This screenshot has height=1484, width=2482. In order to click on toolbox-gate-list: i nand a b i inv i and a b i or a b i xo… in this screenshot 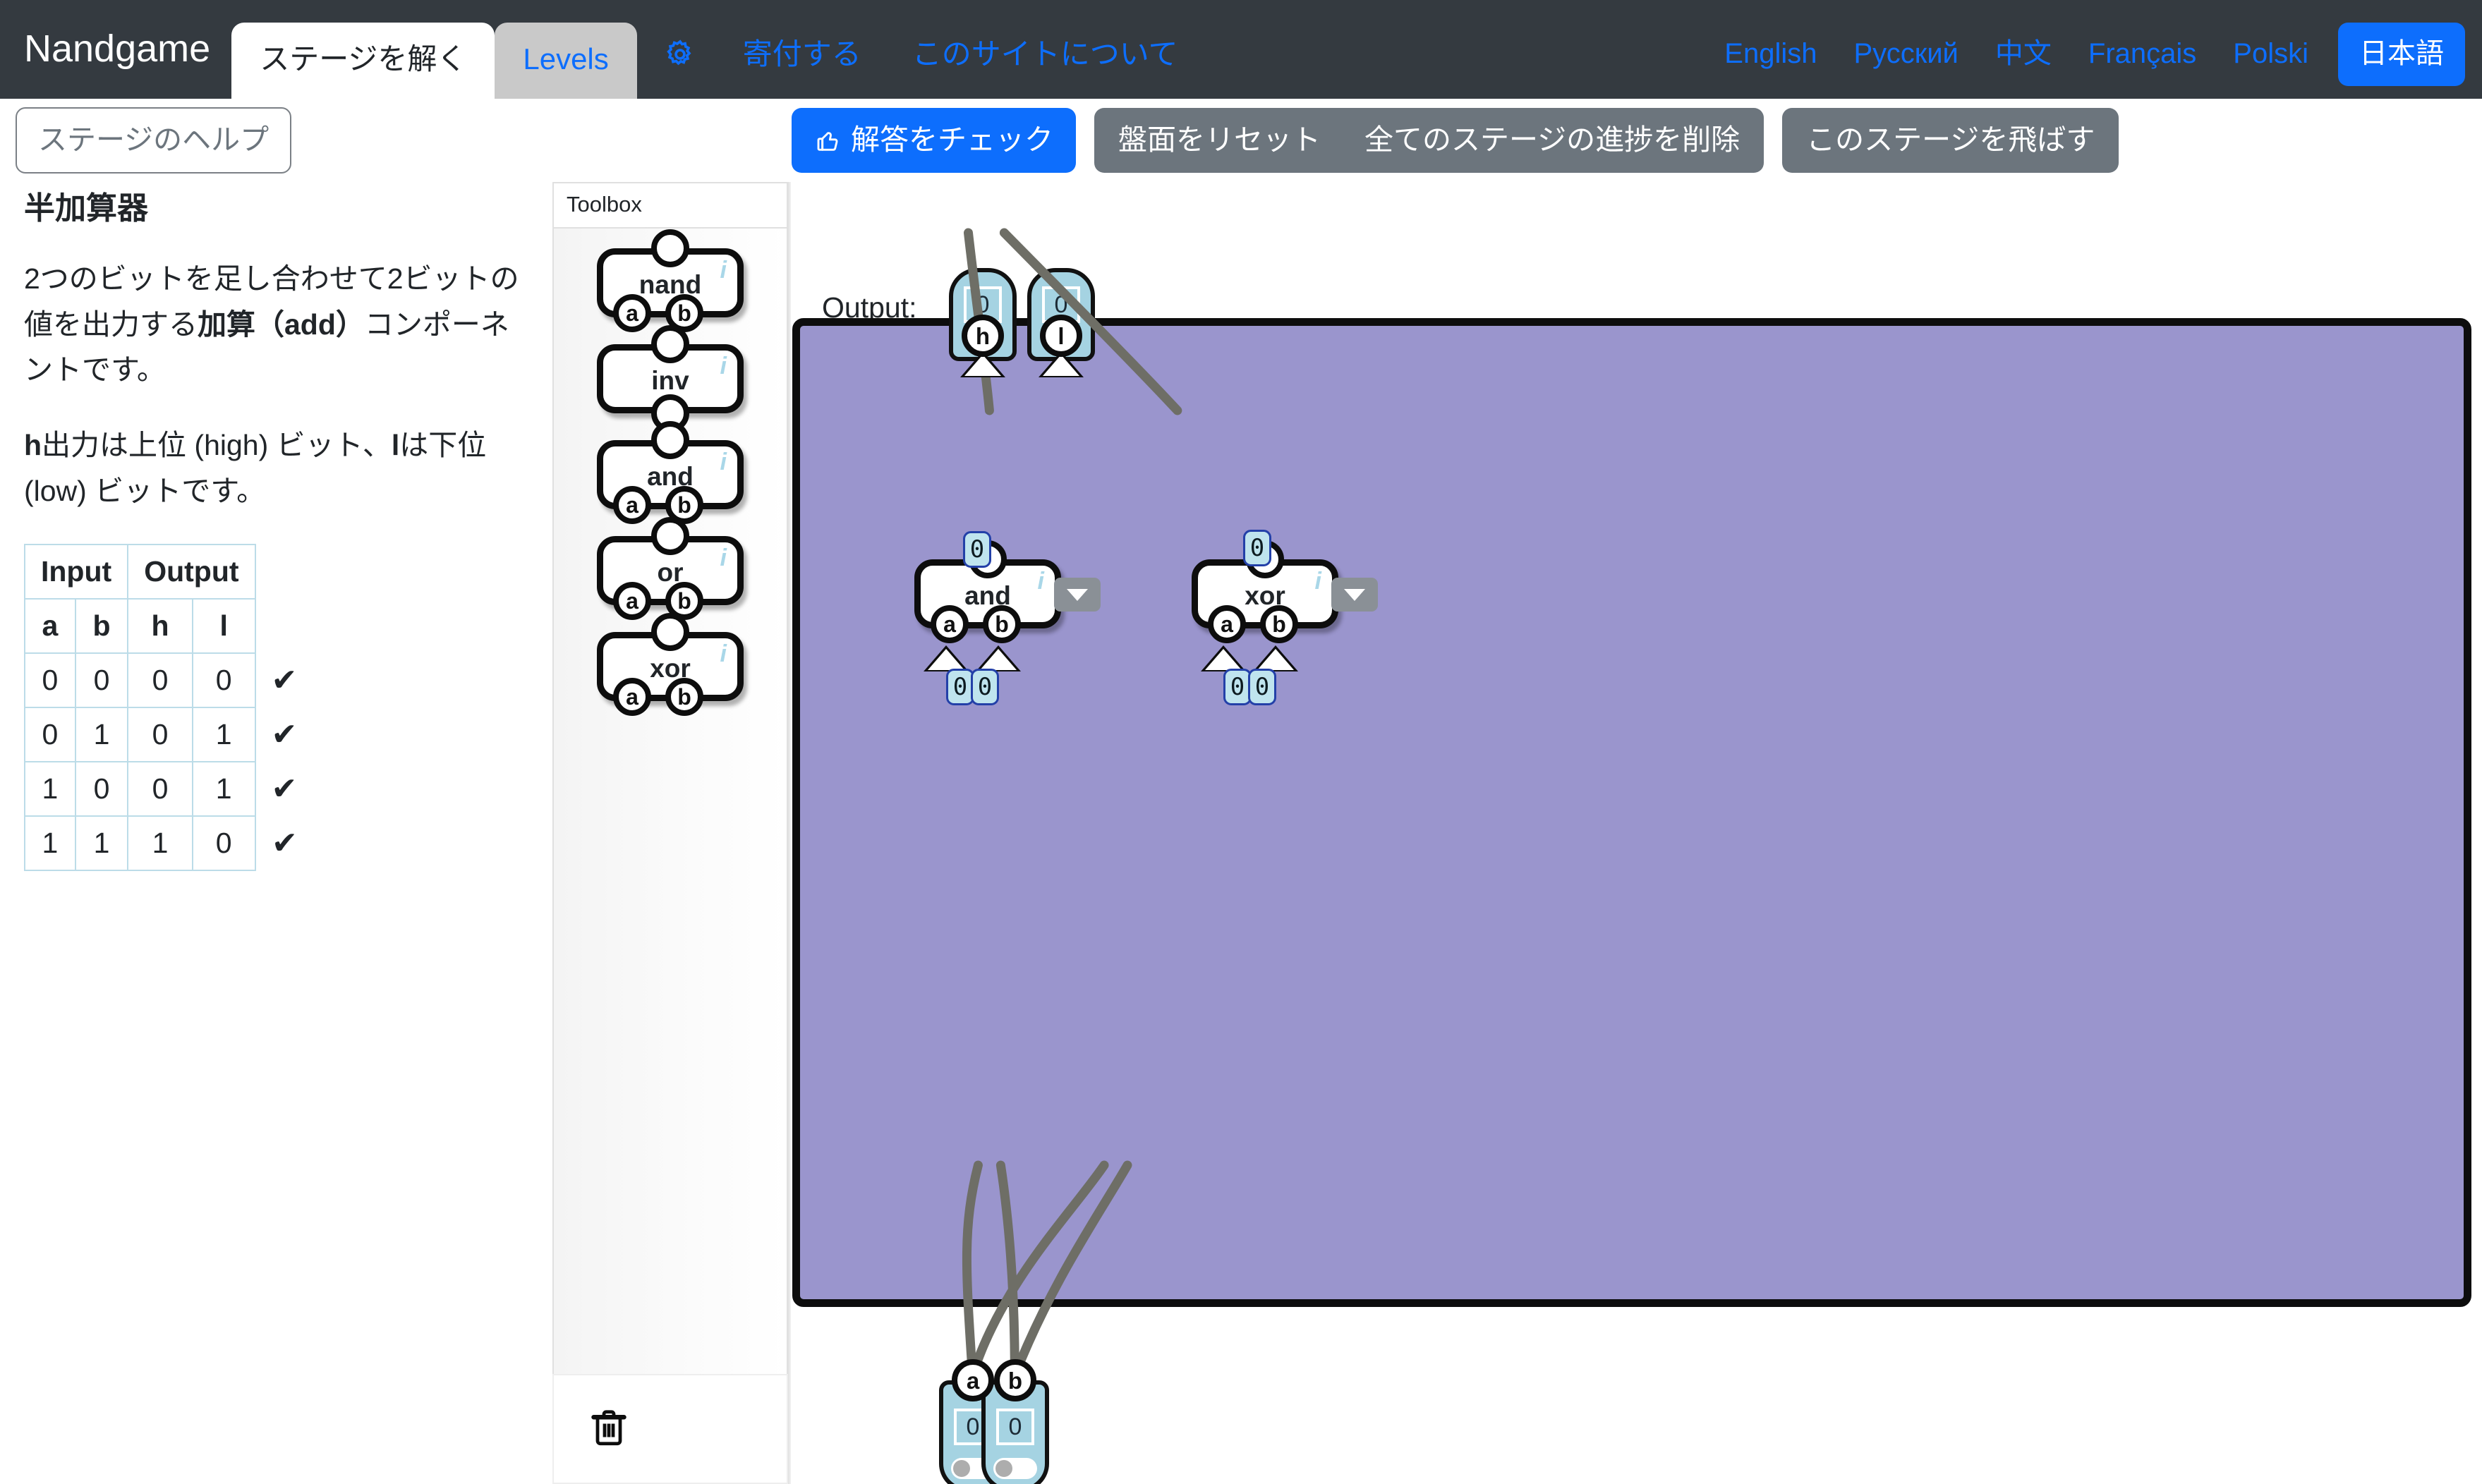, I will do `click(670, 801)`.